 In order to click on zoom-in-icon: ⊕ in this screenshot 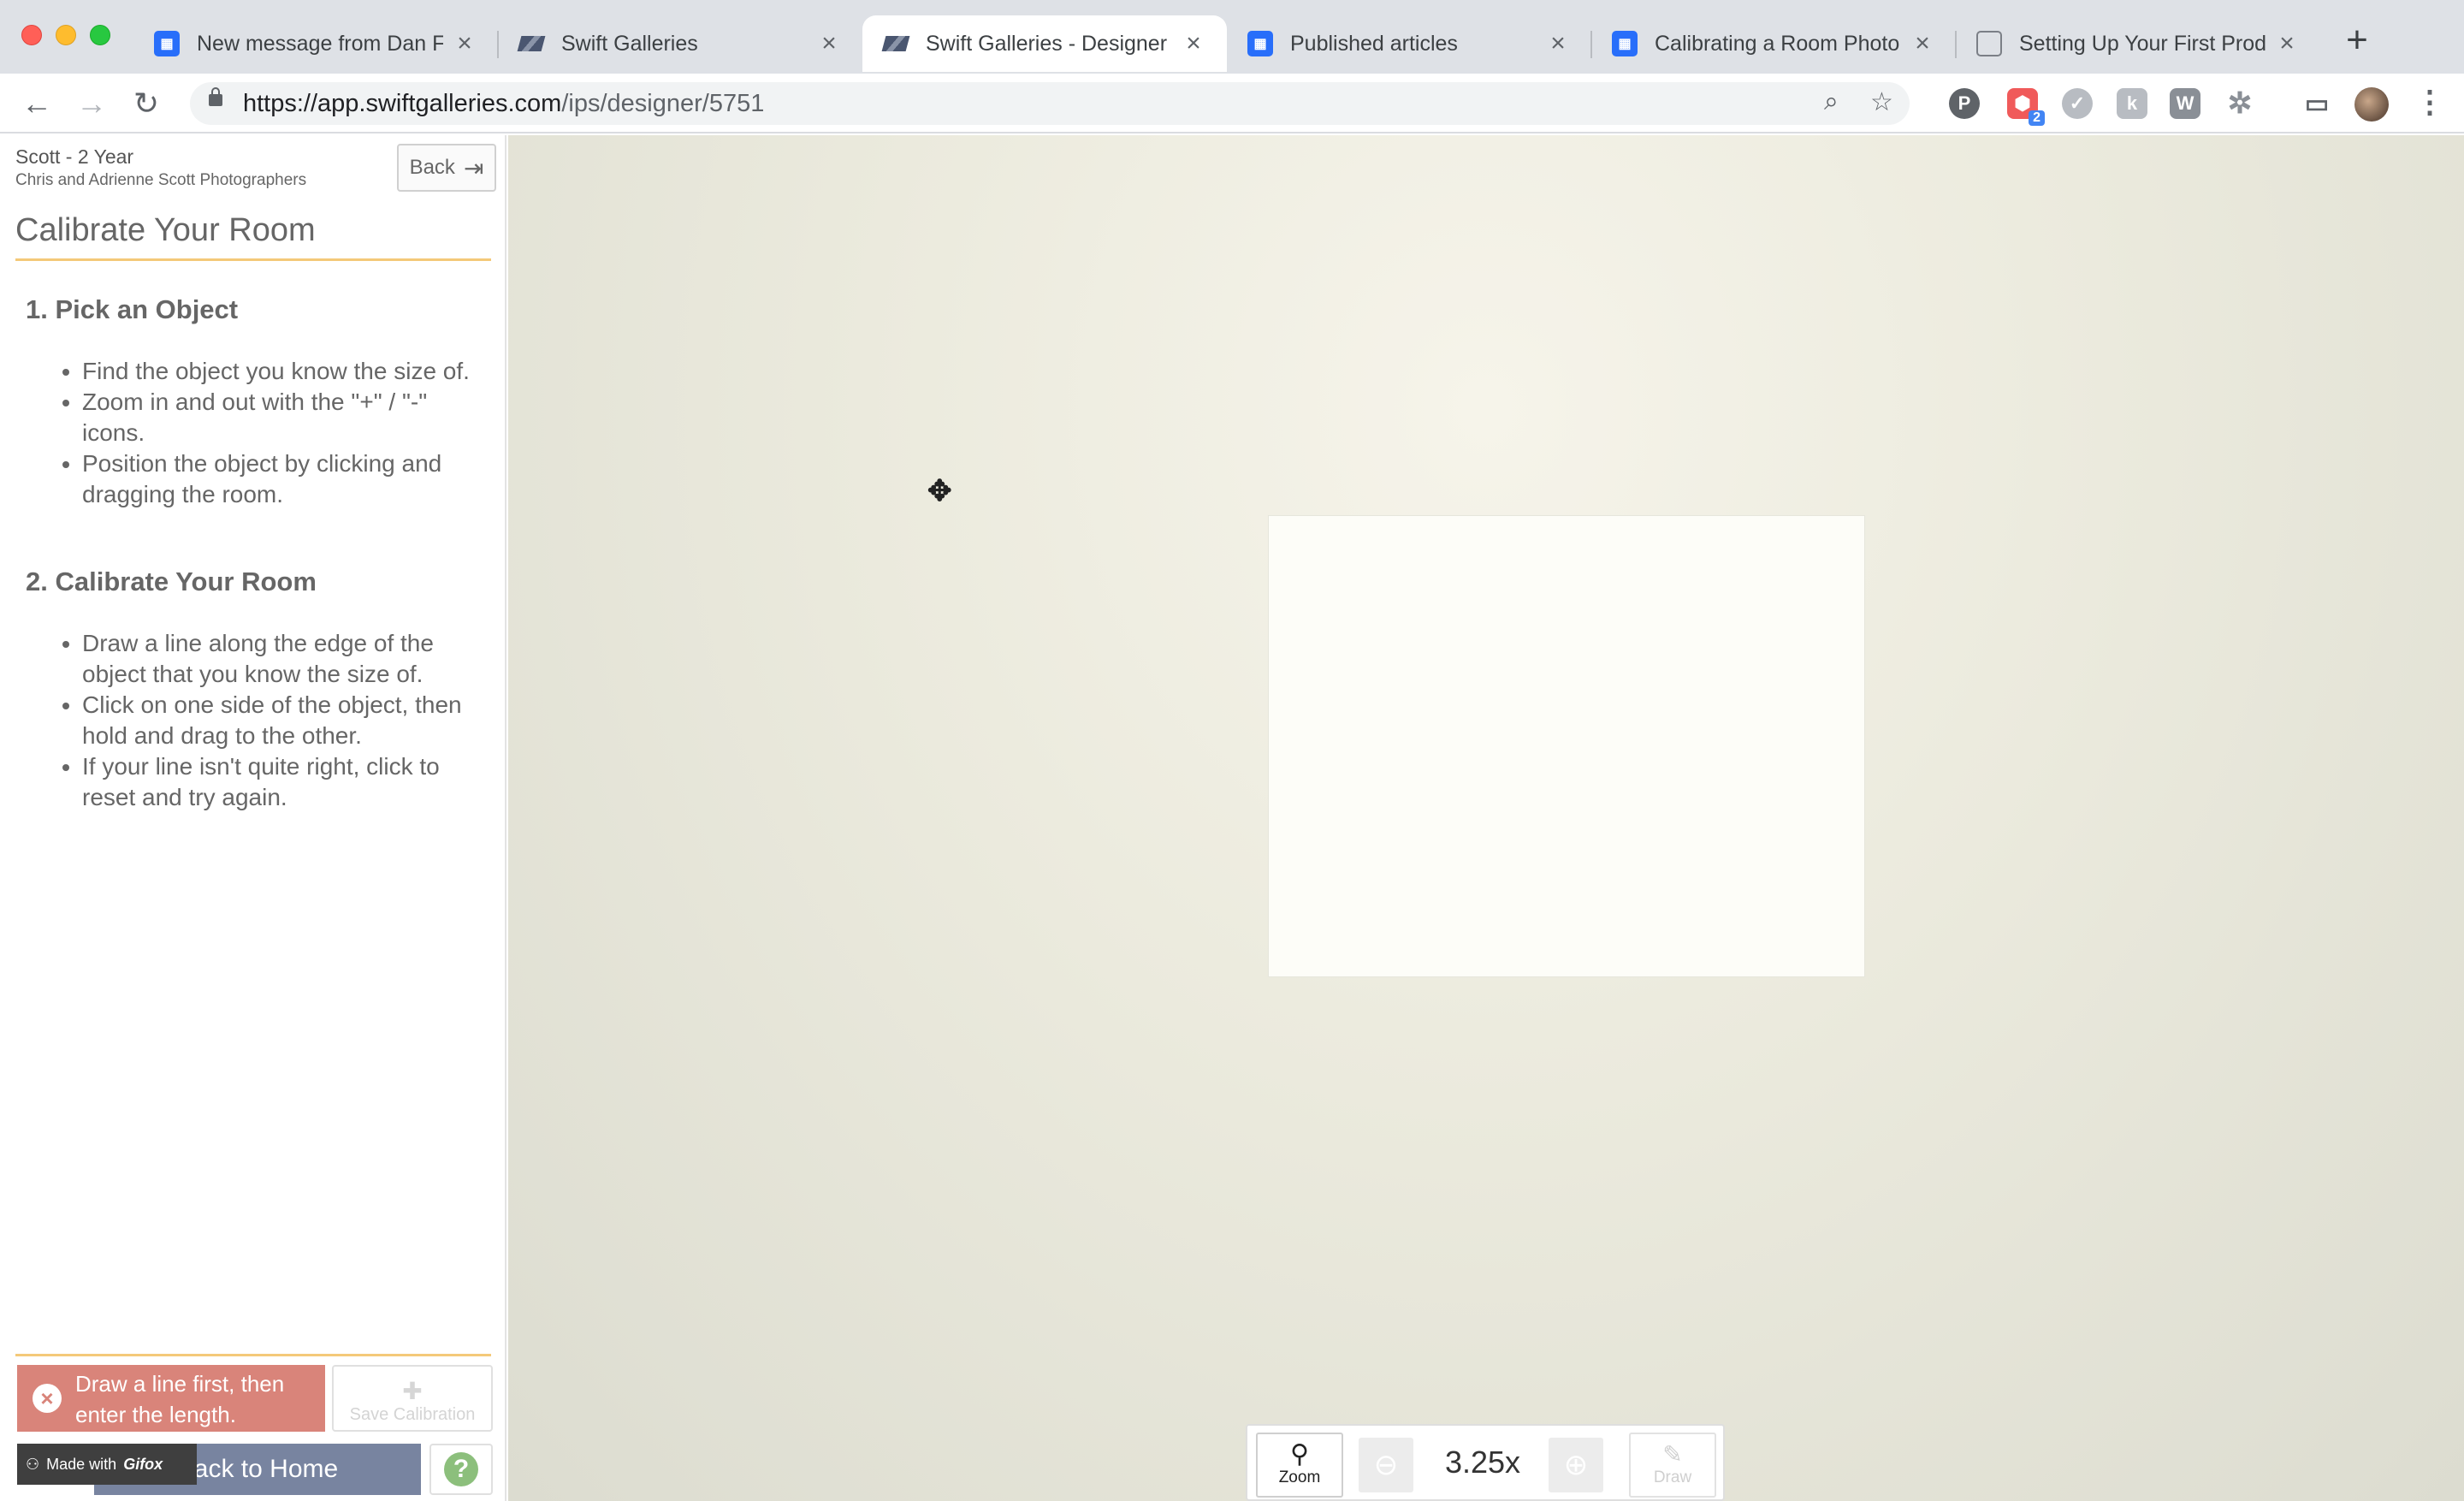, I will do `click(1576, 1465)`.